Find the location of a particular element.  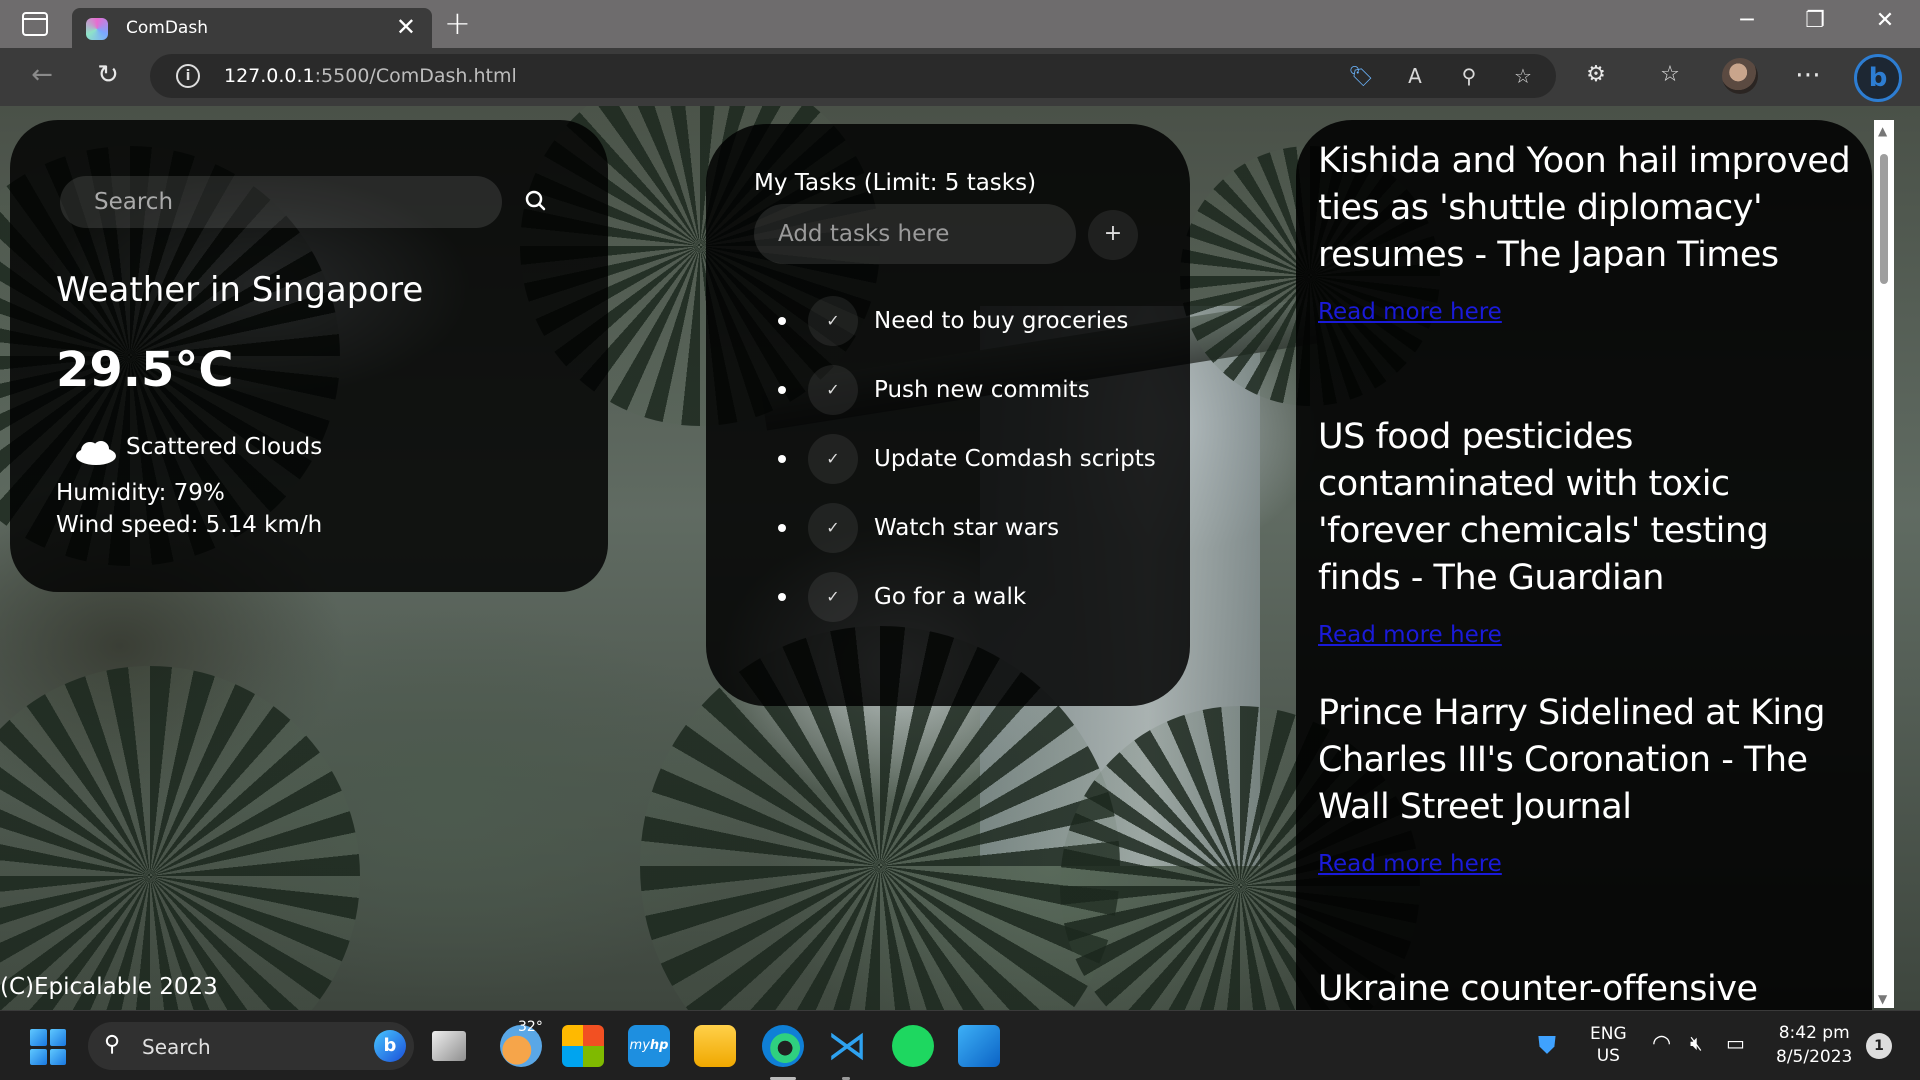

scroll-thumb is located at coordinates (1884, 219).